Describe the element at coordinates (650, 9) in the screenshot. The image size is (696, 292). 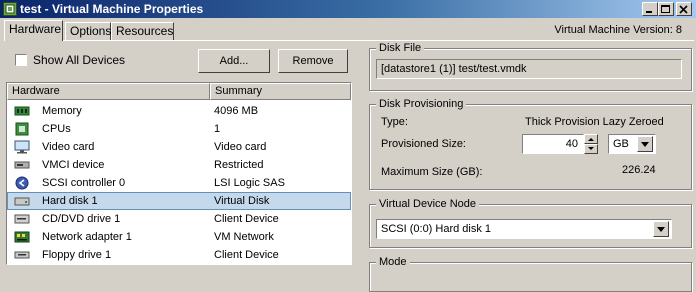
I see `minimize-button` at that location.